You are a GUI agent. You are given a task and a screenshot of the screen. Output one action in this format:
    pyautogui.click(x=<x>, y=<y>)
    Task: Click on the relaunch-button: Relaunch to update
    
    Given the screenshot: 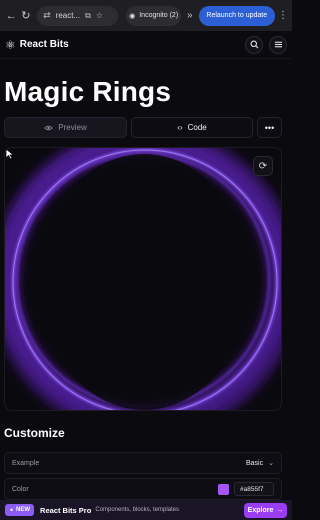 What is the action you would take?
    pyautogui.click(x=236, y=15)
    